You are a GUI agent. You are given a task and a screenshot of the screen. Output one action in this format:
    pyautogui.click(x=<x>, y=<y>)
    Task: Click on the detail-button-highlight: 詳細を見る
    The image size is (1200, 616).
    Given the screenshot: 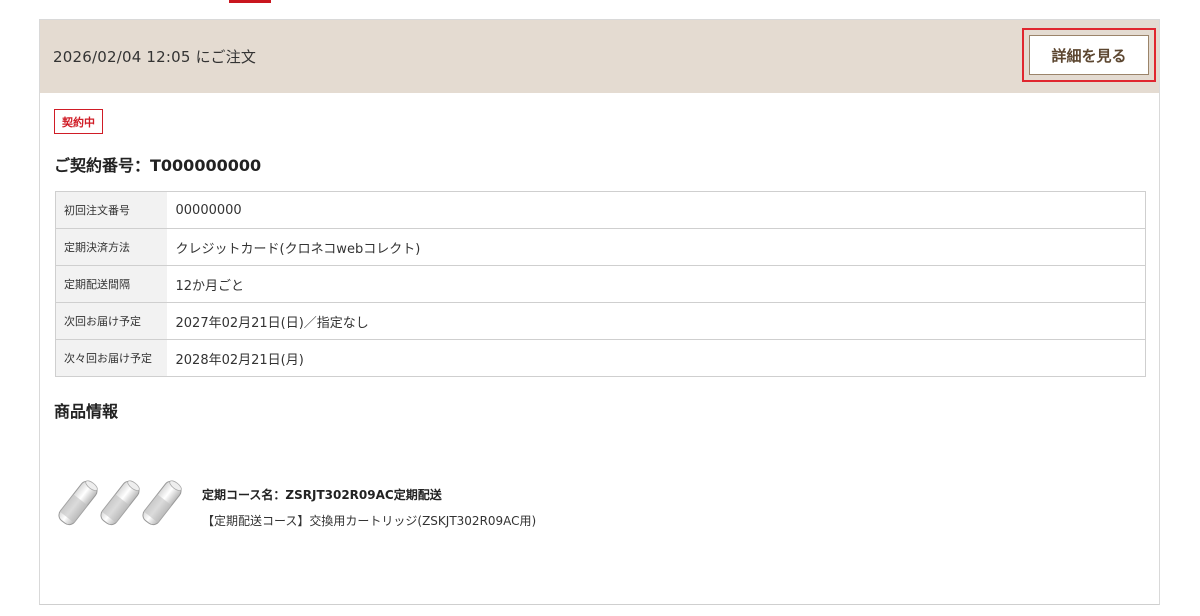 What is the action you would take?
    pyautogui.click(x=1089, y=55)
    